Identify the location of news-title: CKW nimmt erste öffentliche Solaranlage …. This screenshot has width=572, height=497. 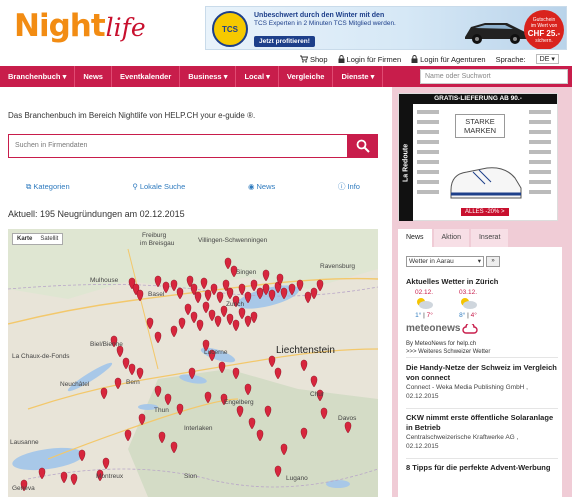
(482, 423).